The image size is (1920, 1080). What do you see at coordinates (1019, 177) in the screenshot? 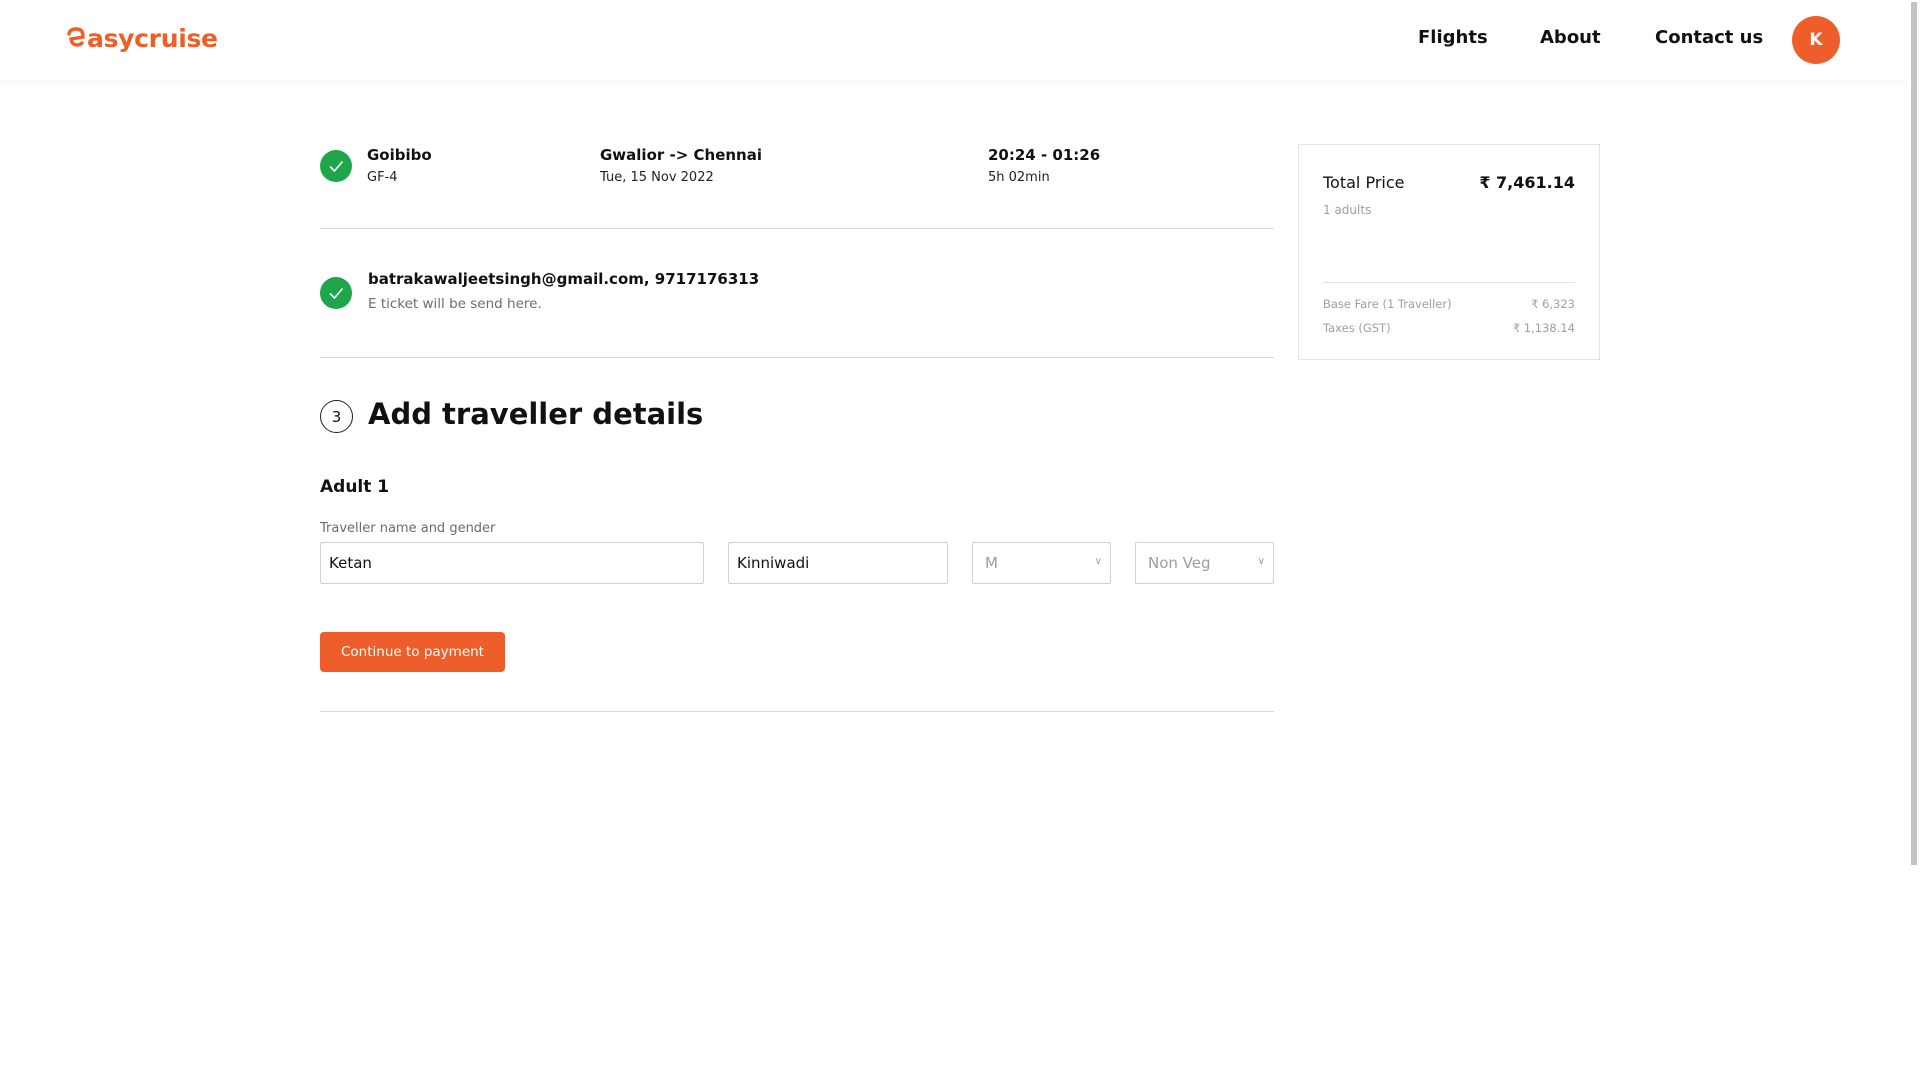
I see `flight-duration: 5h 02min` at bounding box center [1019, 177].